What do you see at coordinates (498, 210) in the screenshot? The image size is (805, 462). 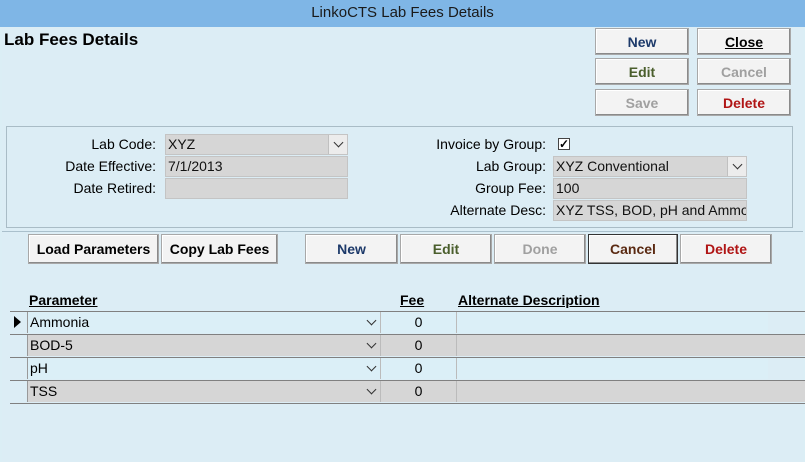 I see `alternate-desc-label: Alternate Desc:` at bounding box center [498, 210].